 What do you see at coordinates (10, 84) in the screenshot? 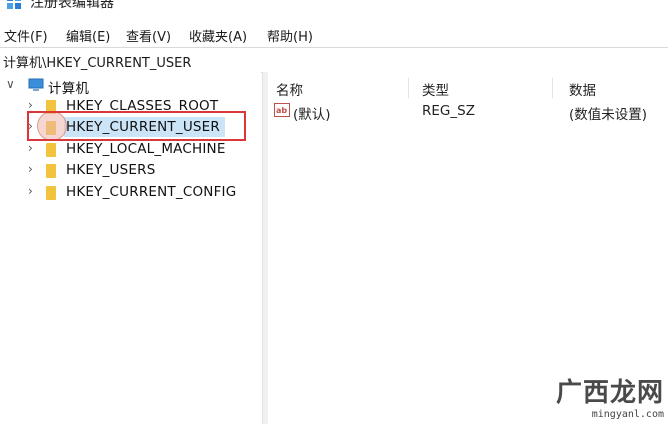
I see `chevron-down-icon: ∨` at bounding box center [10, 84].